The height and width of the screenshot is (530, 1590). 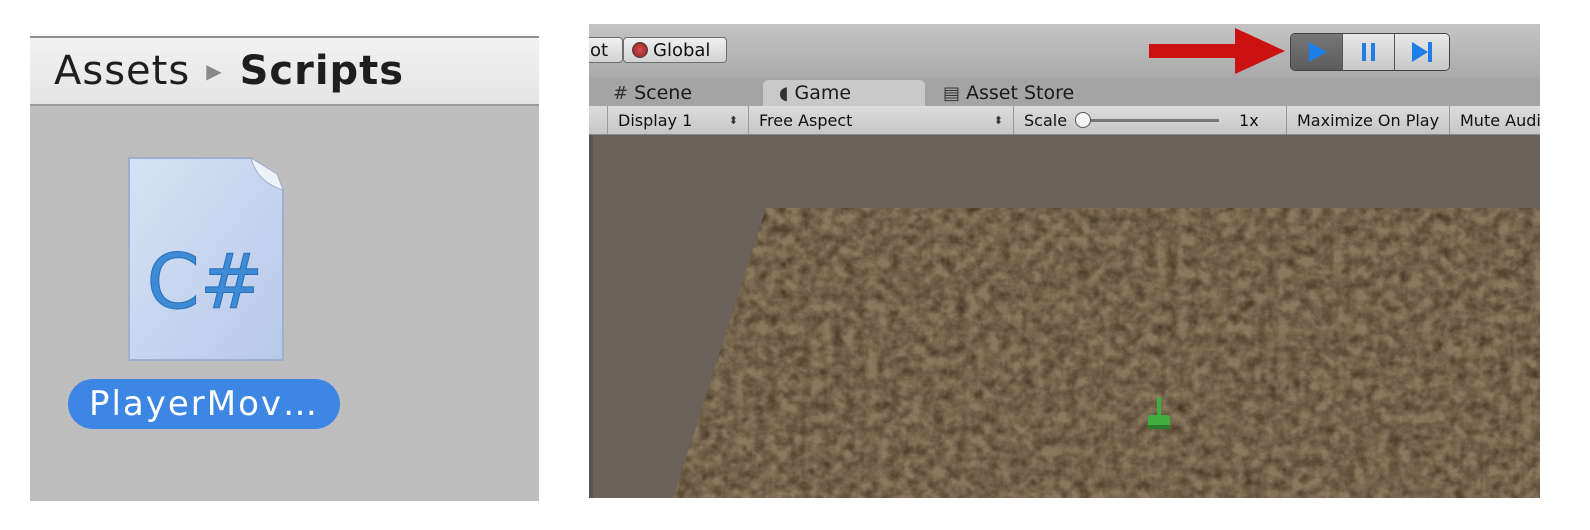 I want to click on global-toggle-button: Global, so click(x=675, y=50).